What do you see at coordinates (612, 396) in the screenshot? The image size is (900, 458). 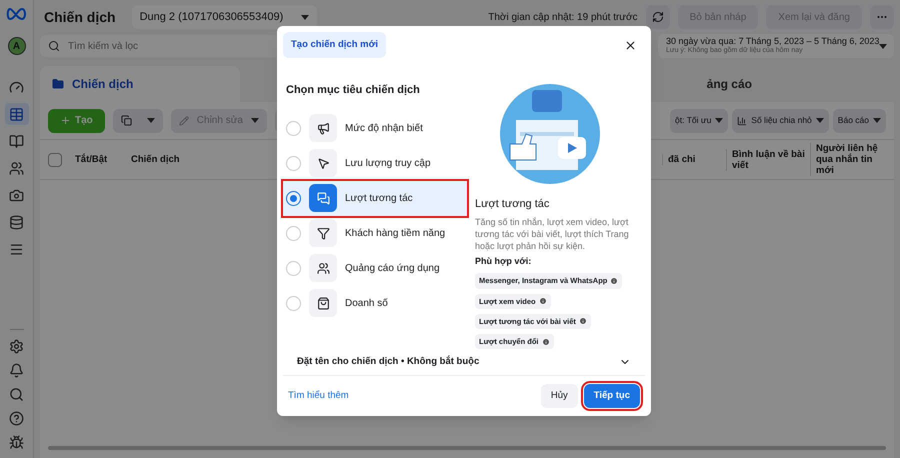 I see `continue-button: Tiếp tục` at bounding box center [612, 396].